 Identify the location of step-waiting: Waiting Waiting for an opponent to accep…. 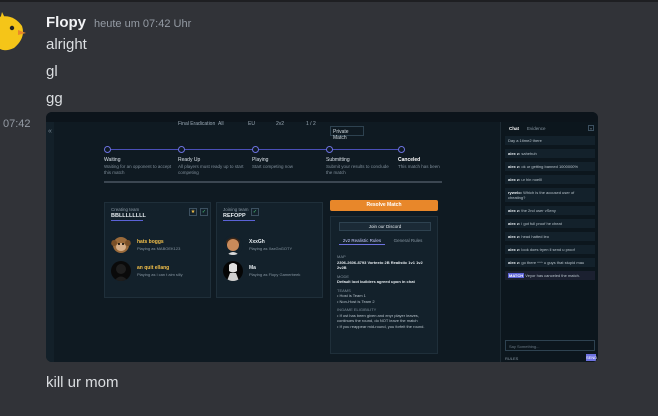
(139, 161).